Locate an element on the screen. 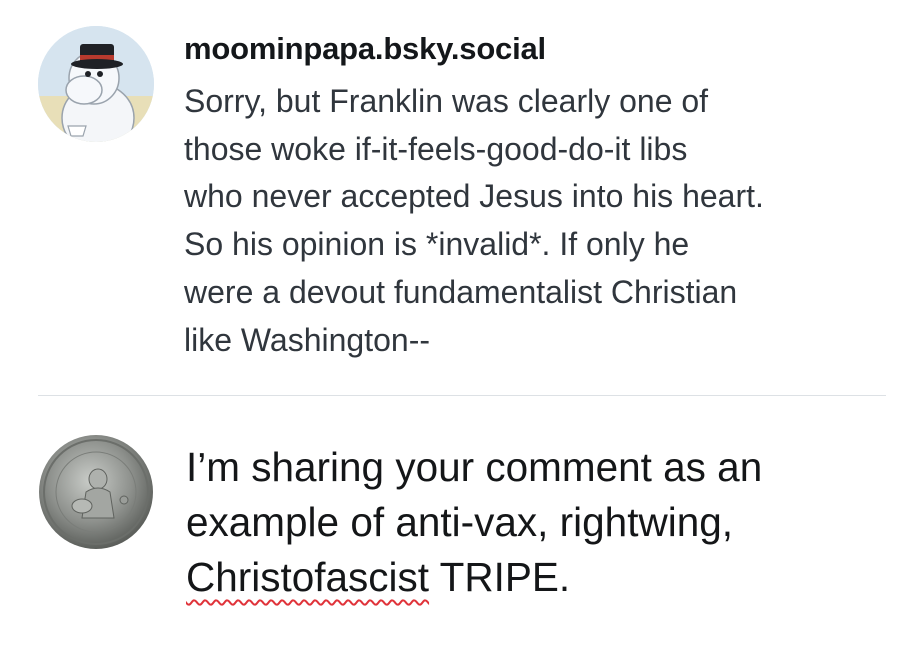  post-text-line: So his opinion is *invalid*. If only he is located at coordinates (437, 244).